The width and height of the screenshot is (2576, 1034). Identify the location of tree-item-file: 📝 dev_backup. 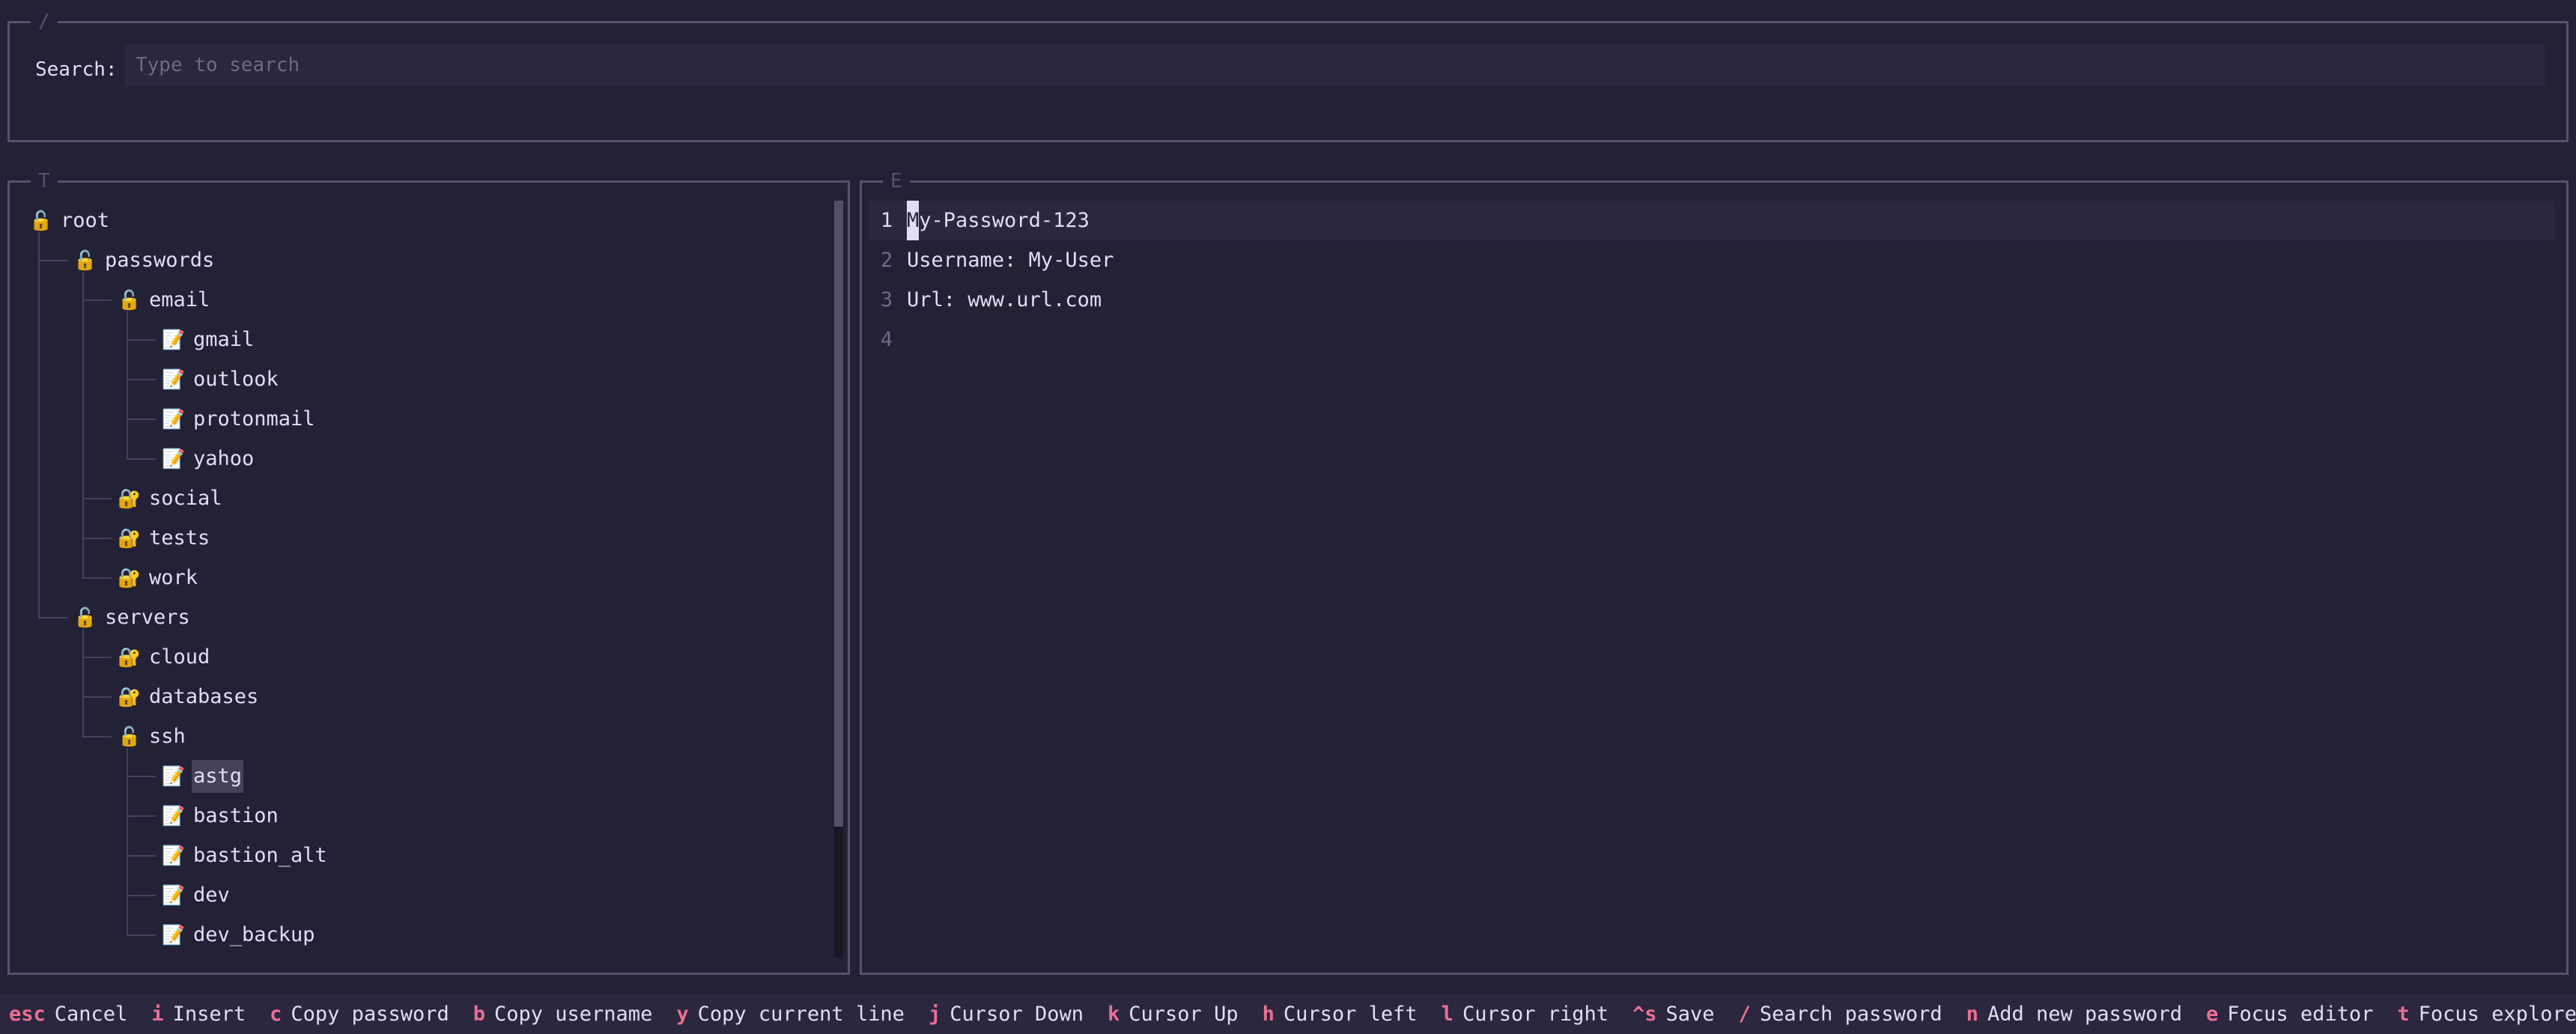
(421, 935).